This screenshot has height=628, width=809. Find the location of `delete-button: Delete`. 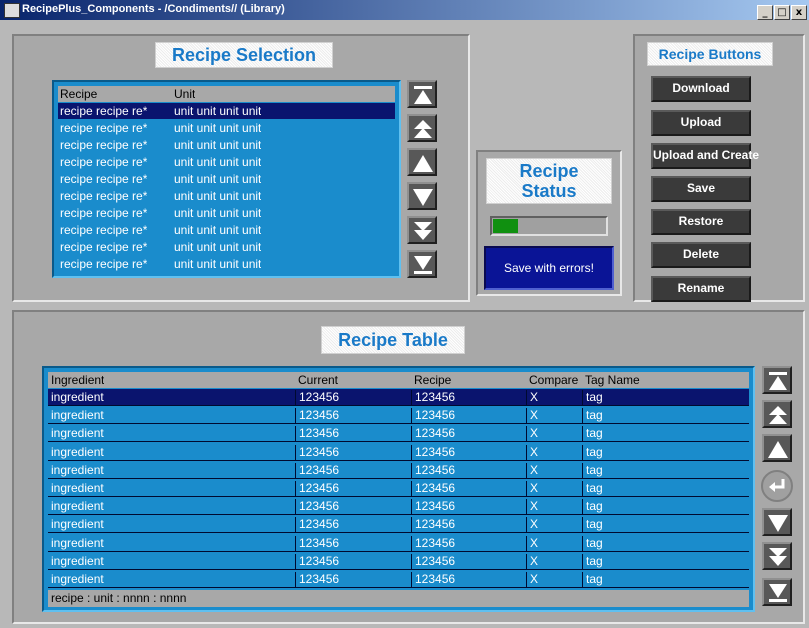

delete-button: Delete is located at coordinates (701, 255).